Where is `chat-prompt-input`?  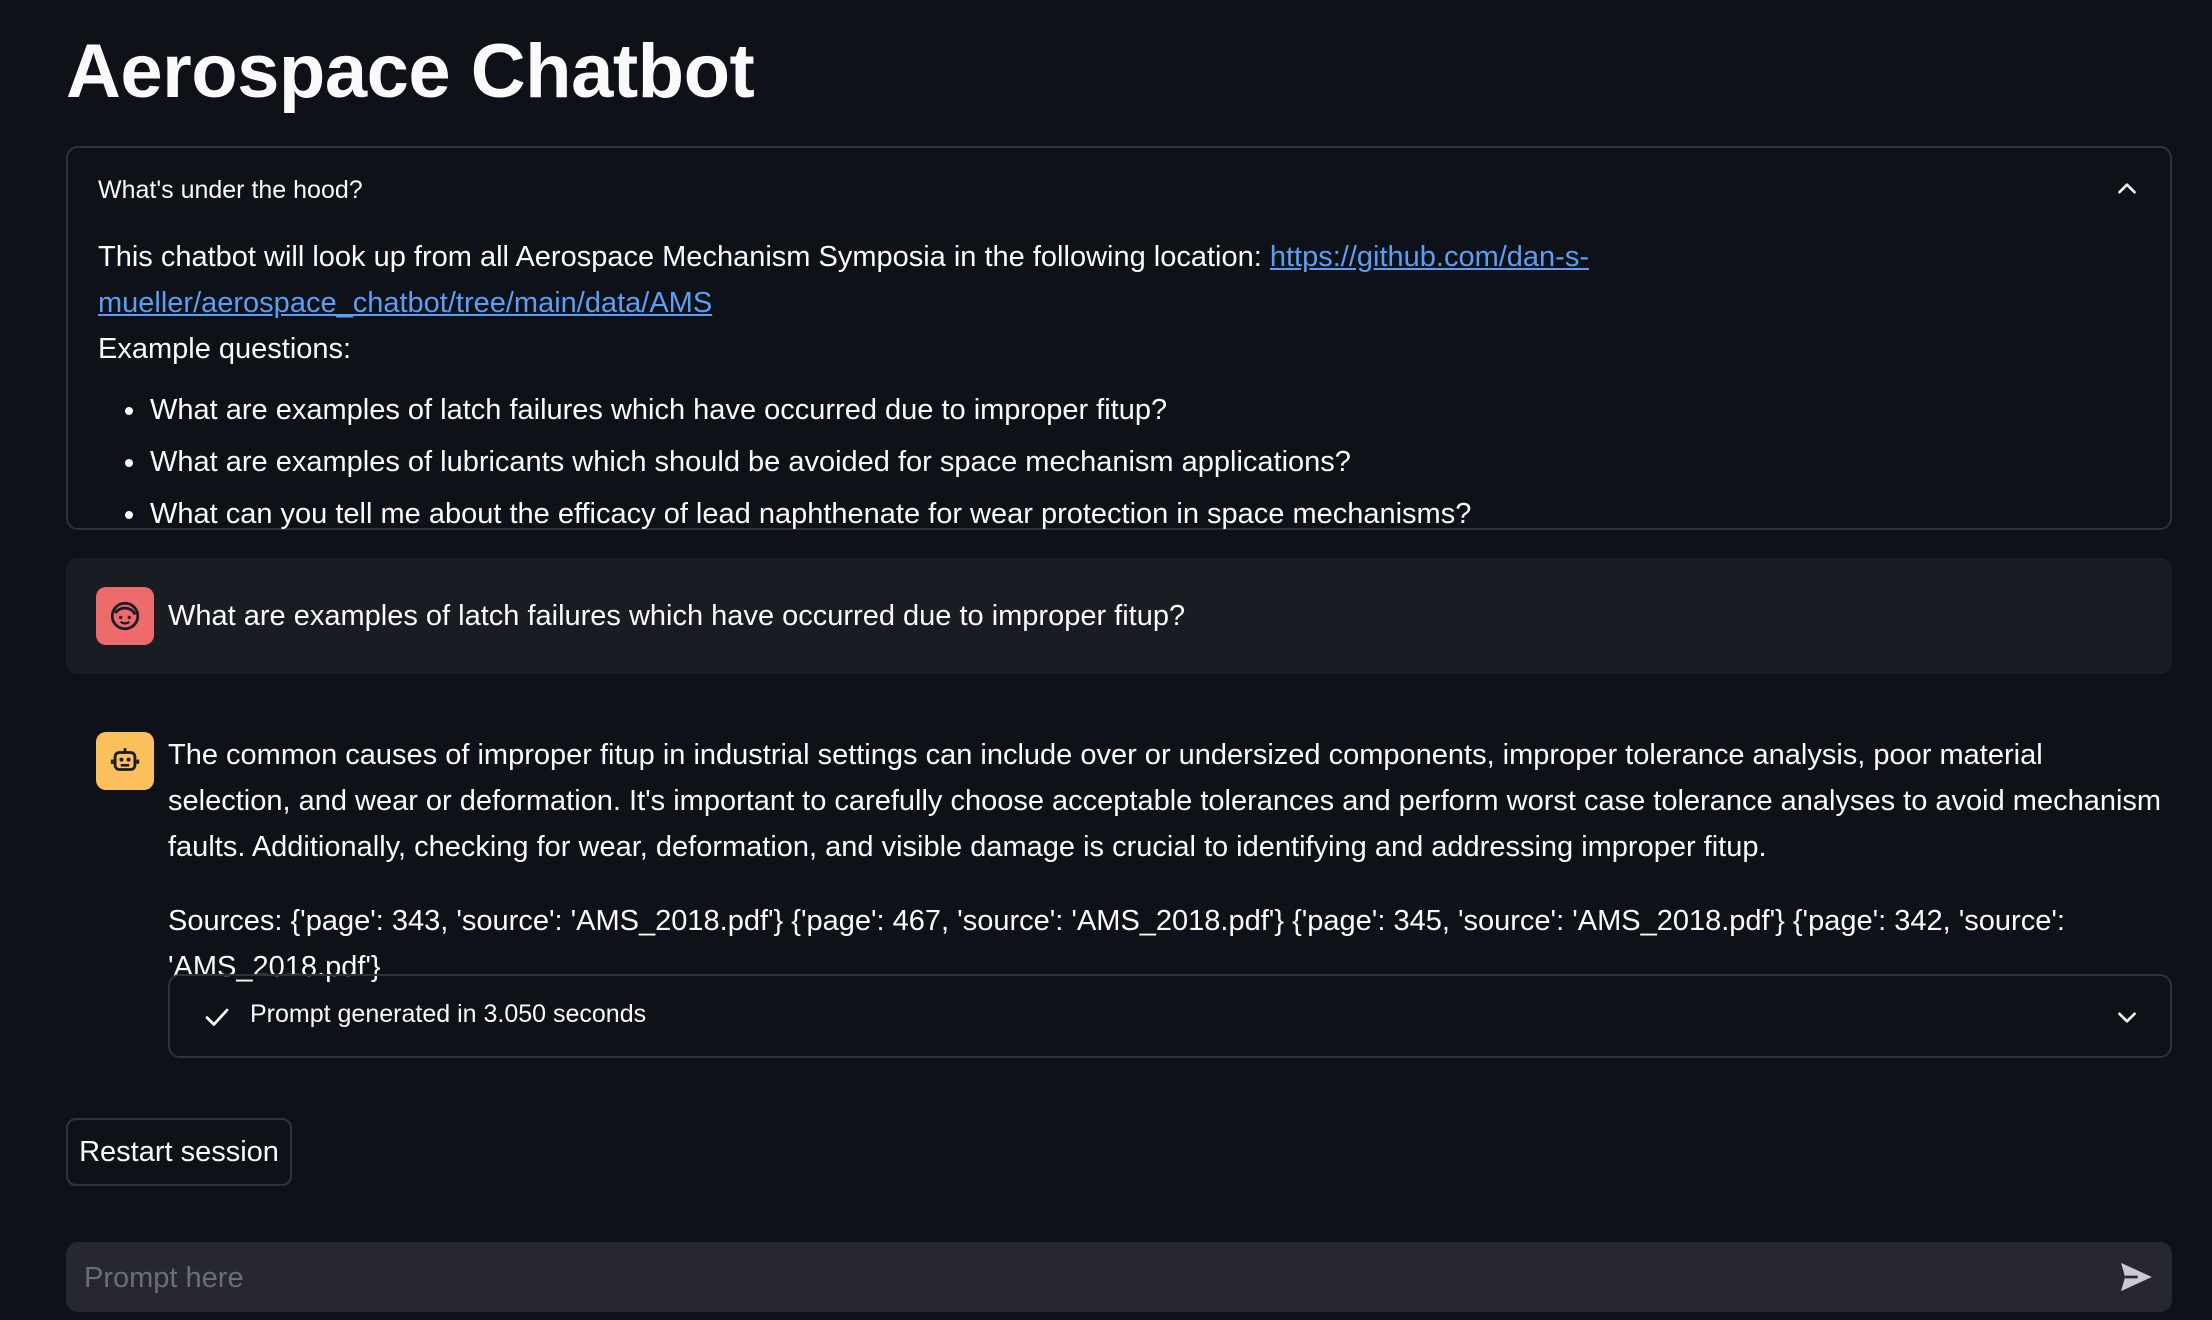
chat-prompt-input is located at coordinates (1084, 1278).